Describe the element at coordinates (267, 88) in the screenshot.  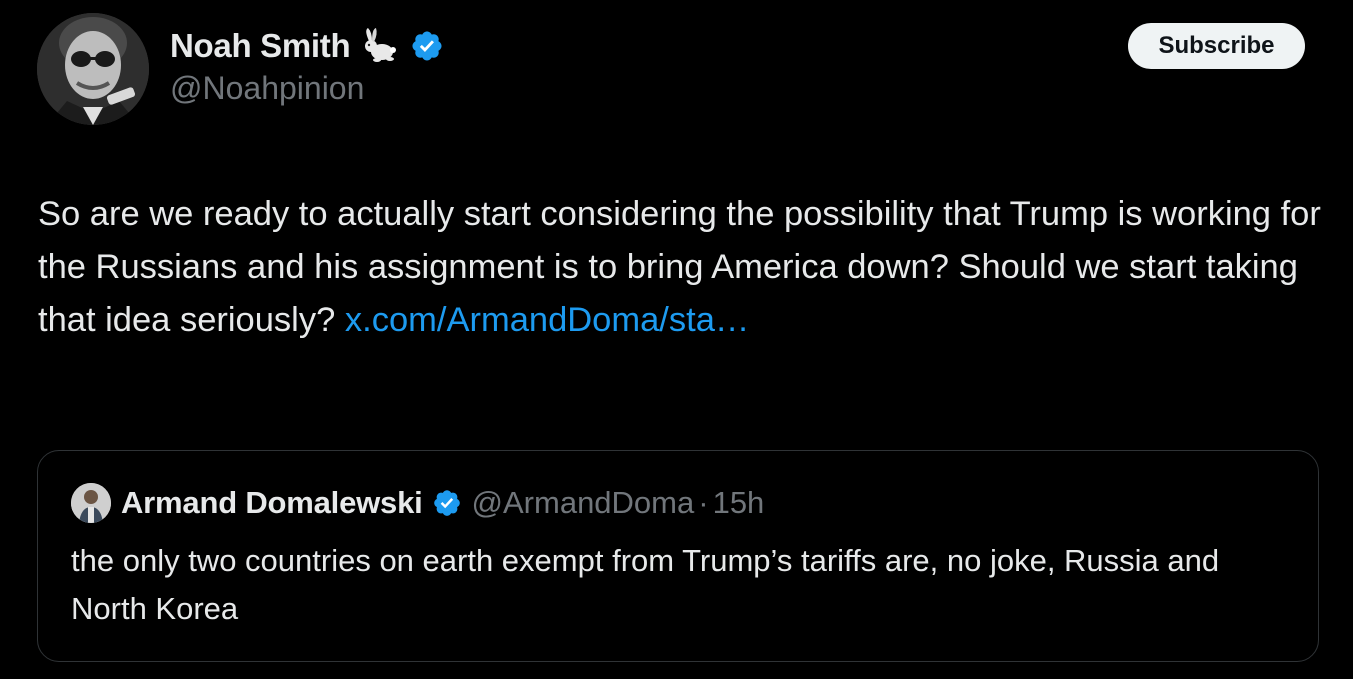
I see `author-handle: @Noahpinion` at that location.